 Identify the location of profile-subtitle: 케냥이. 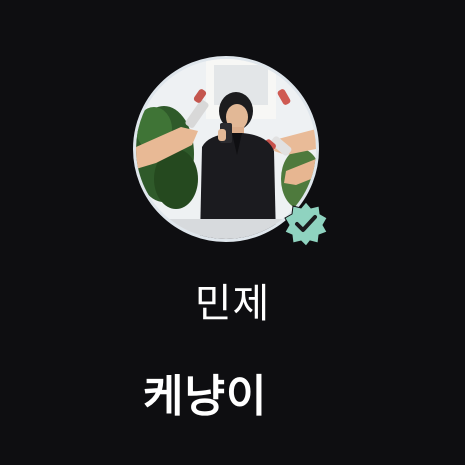
(205, 396).